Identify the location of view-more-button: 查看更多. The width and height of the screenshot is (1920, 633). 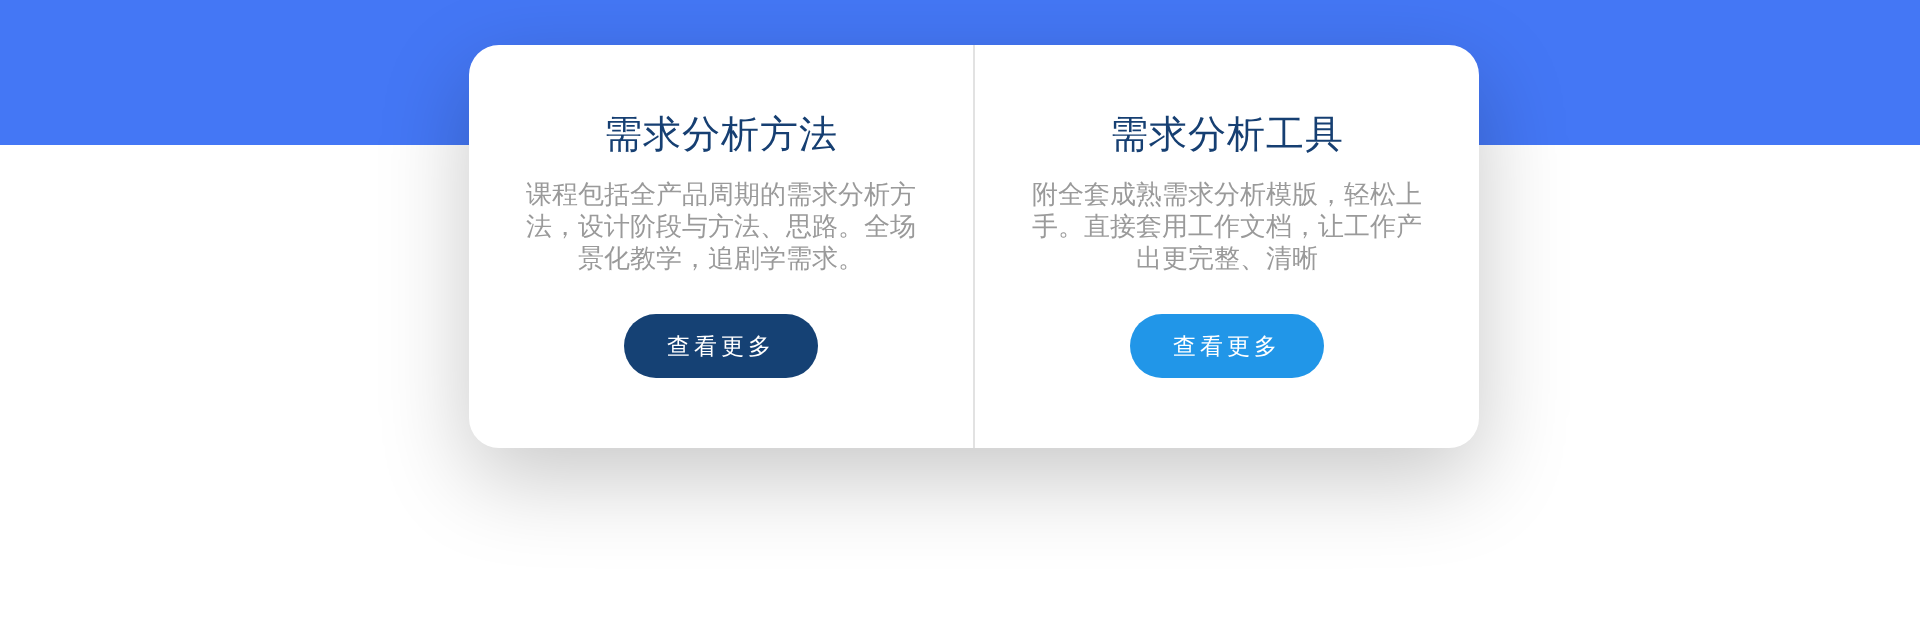
(721, 346).